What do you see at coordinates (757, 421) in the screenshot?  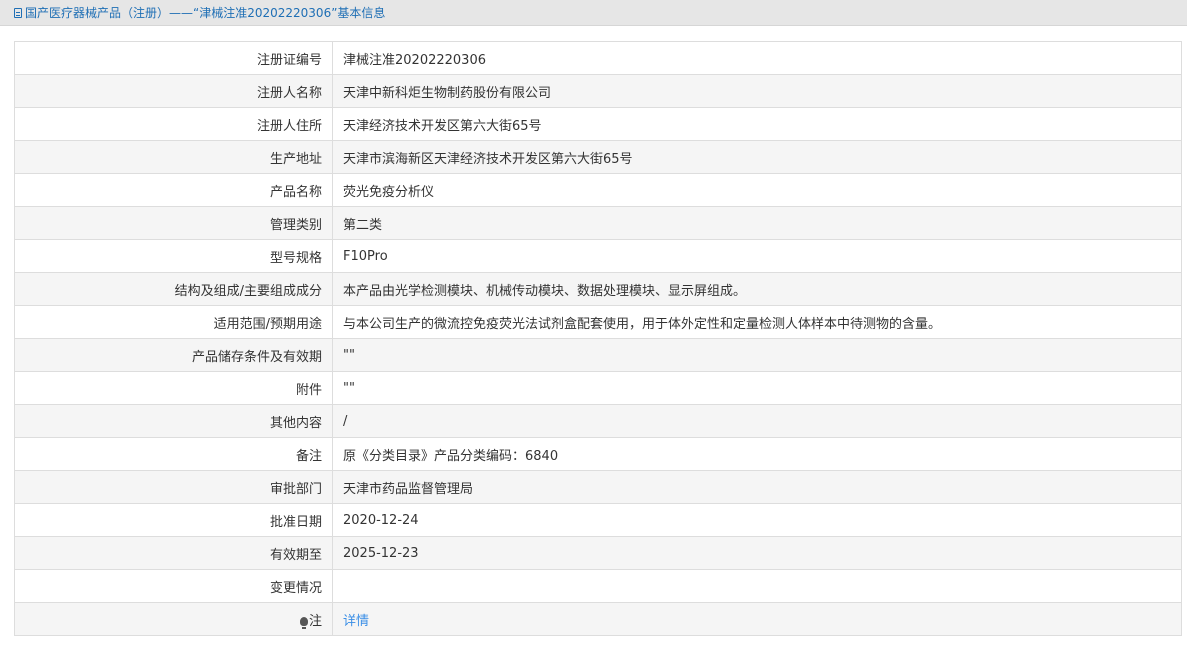 I see `row-value-other: /` at bounding box center [757, 421].